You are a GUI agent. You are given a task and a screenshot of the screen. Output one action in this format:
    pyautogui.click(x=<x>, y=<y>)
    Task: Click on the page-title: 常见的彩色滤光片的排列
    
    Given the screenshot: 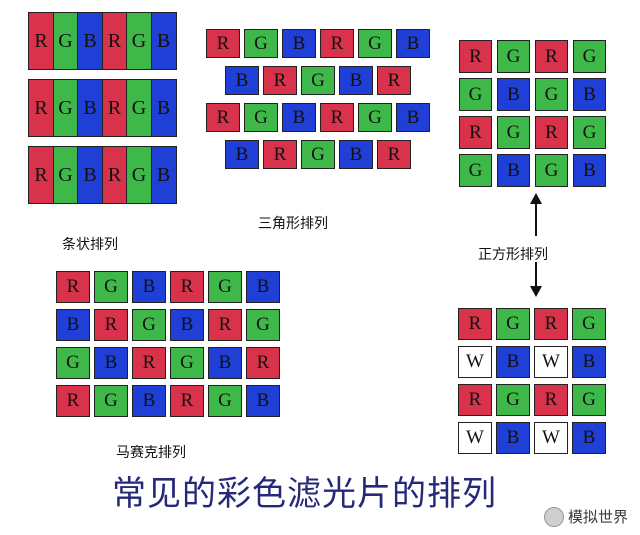 What is the action you would take?
    pyautogui.click(x=304, y=494)
    